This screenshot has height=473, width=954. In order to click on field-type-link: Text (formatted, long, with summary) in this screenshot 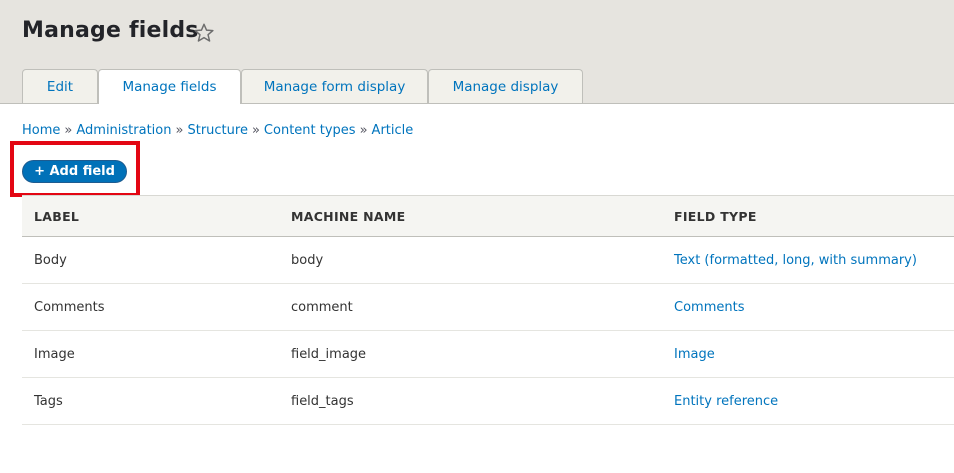, I will do `click(808, 260)`.